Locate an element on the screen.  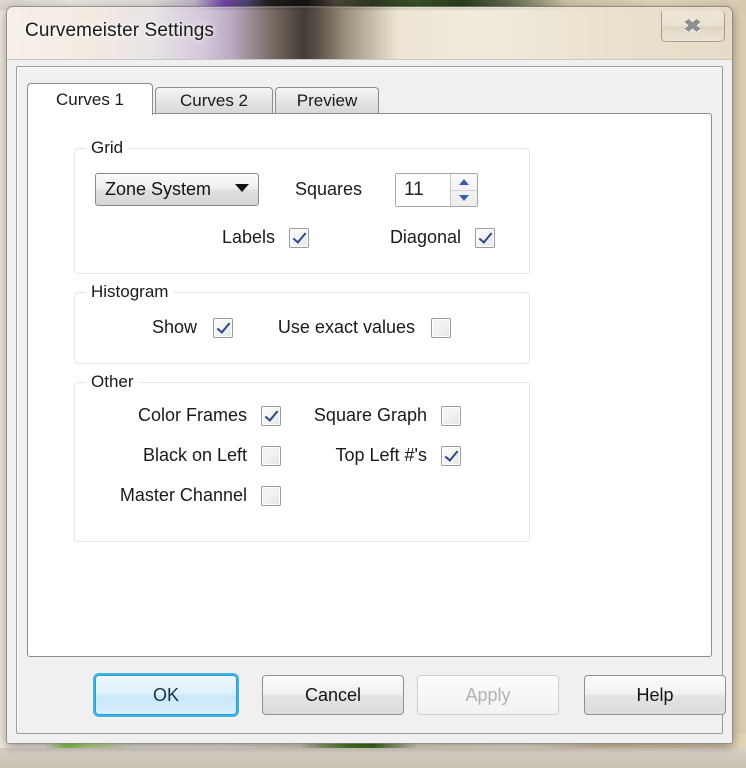
tab-label: Preview is located at coordinates (327, 100).